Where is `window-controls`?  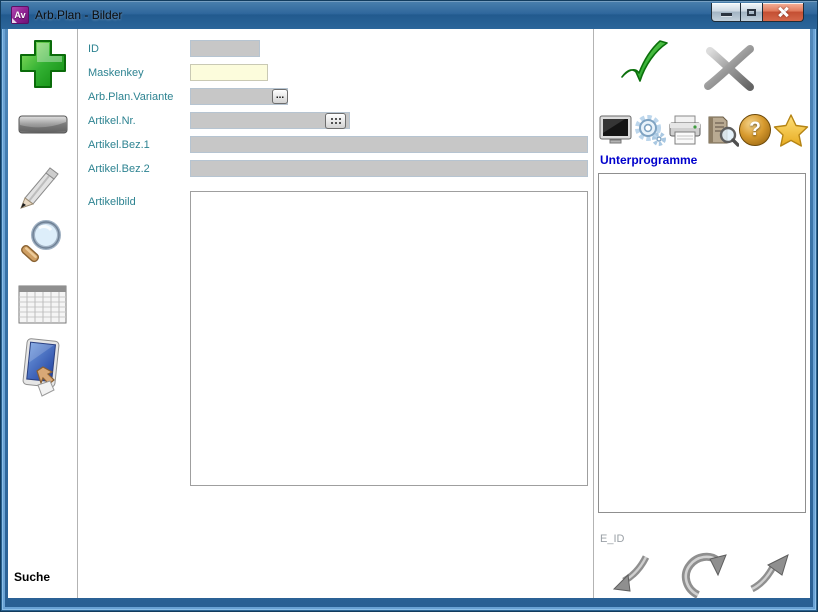
window-controls is located at coordinates (757, 12).